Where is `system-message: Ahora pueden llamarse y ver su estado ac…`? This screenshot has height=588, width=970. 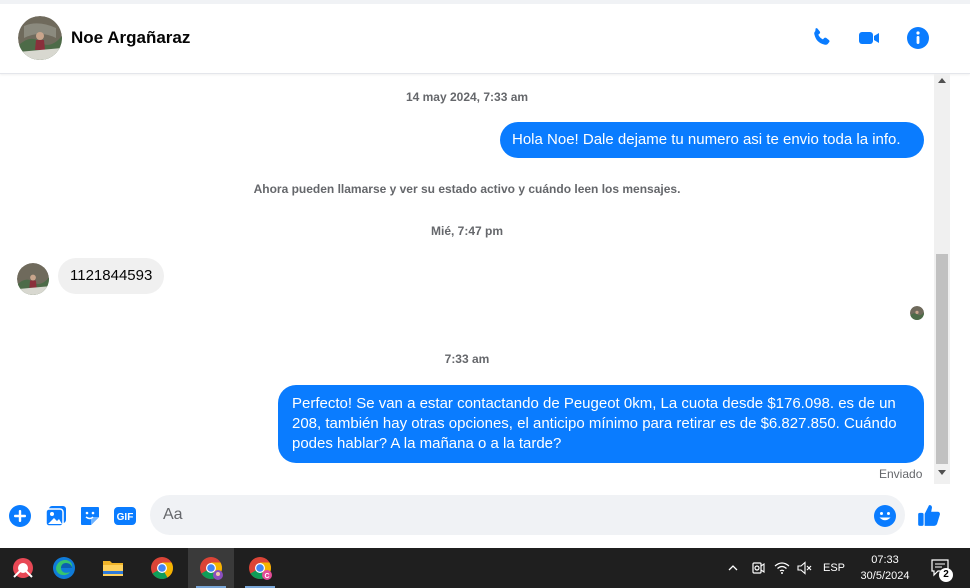
system-message: Ahora pueden llamarse y ver su estado ac… is located at coordinates (467, 189).